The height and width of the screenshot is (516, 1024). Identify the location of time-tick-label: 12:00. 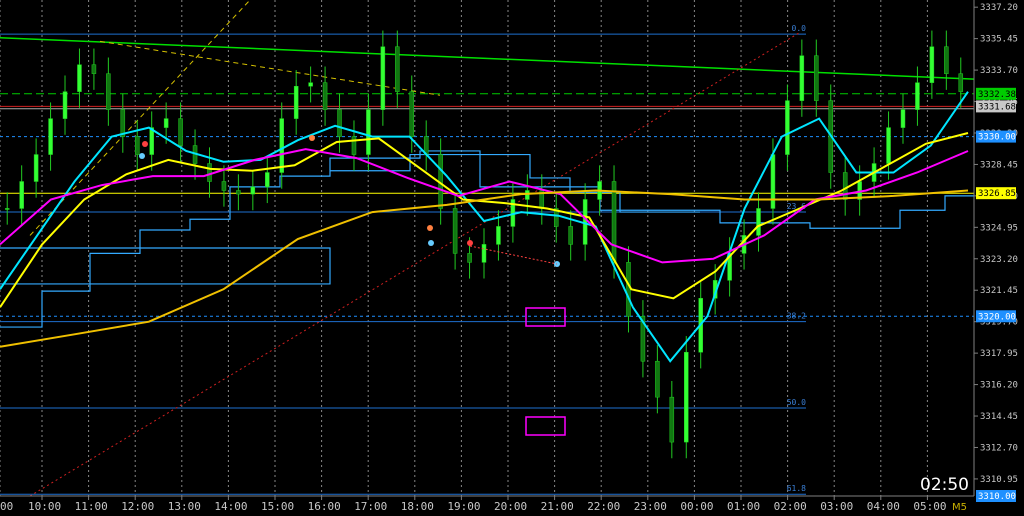
(137, 506).